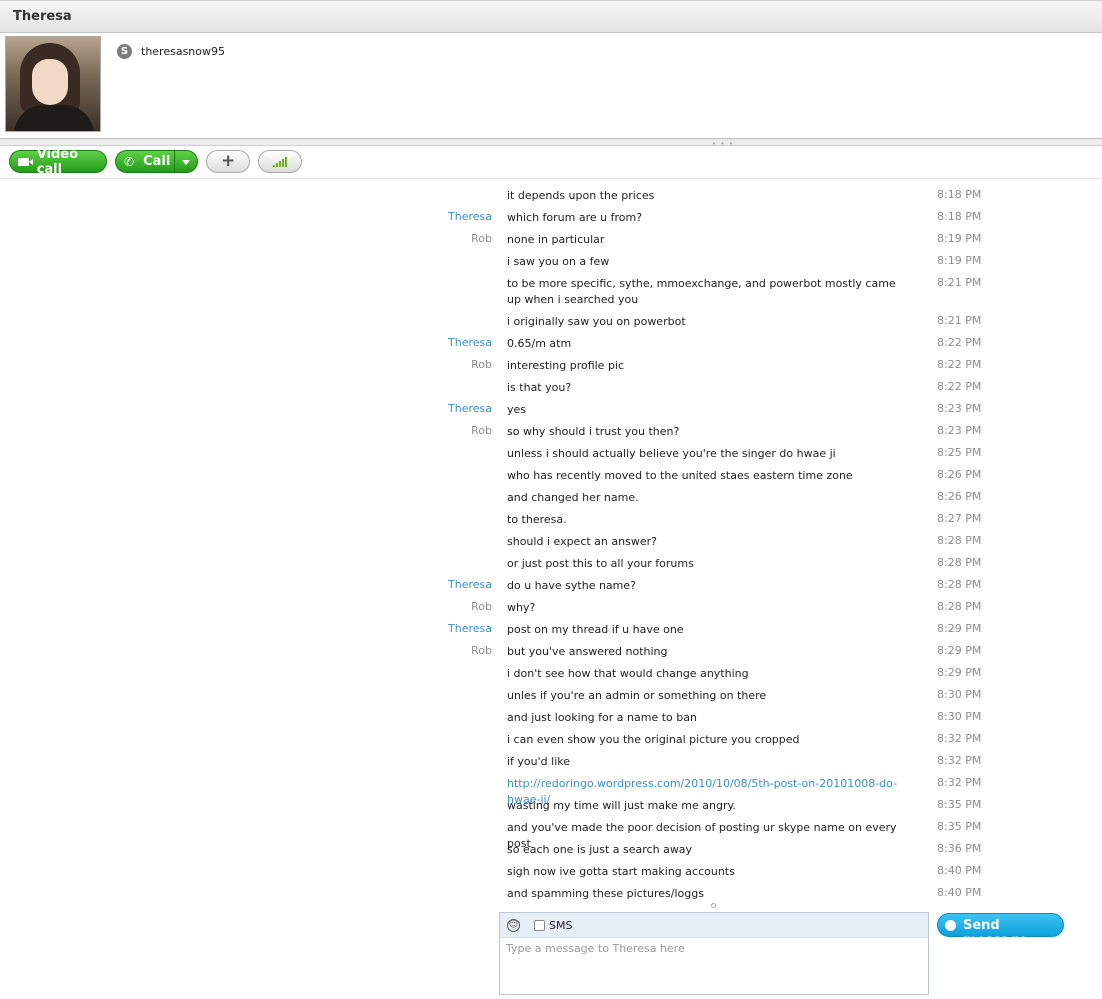  Describe the element at coordinates (513, 925) in the screenshot. I see `emoticon-icon: ☺` at that location.